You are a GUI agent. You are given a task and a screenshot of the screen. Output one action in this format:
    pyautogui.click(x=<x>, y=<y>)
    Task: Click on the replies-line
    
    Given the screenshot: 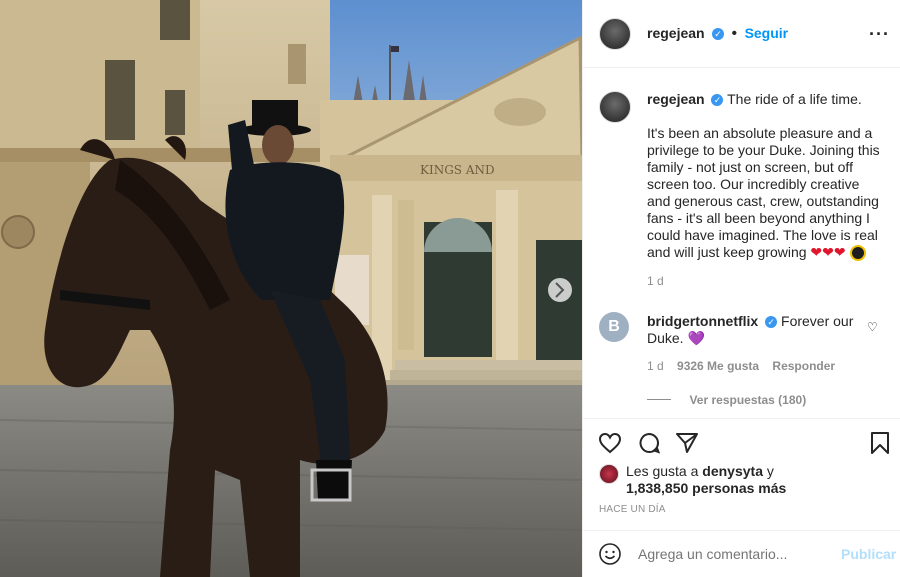 What is the action you would take?
    pyautogui.click(x=659, y=400)
    